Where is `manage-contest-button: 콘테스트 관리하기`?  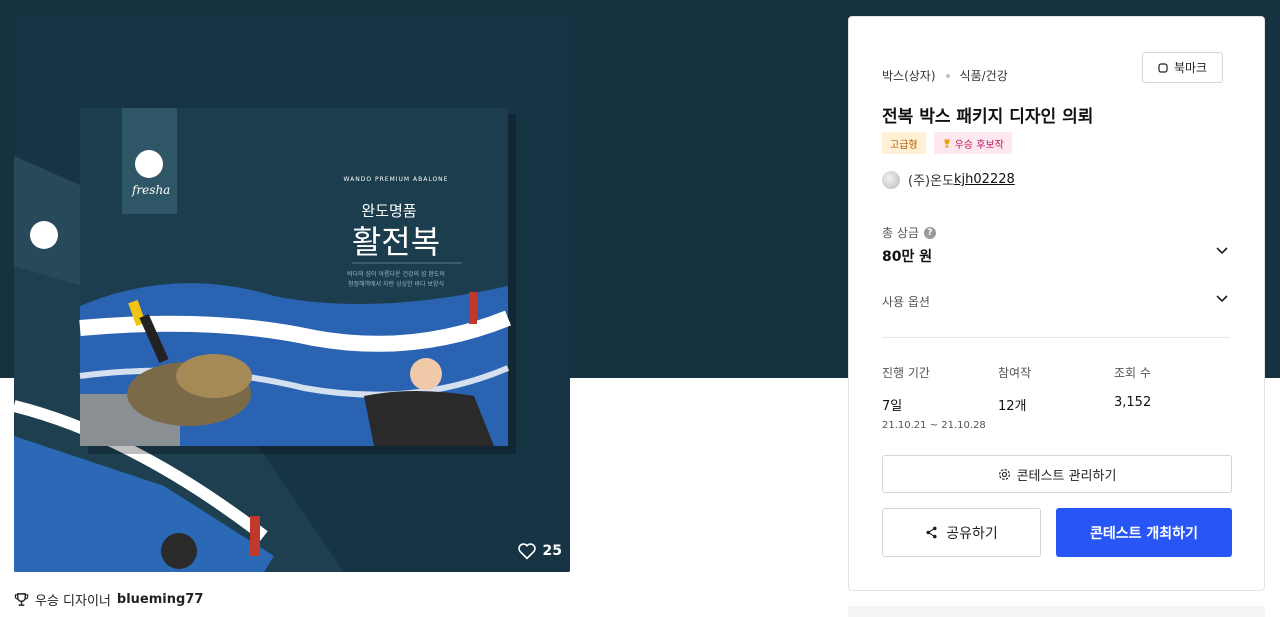
manage-contest-button: 콘테스트 관리하기 is located at coordinates (1057, 474).